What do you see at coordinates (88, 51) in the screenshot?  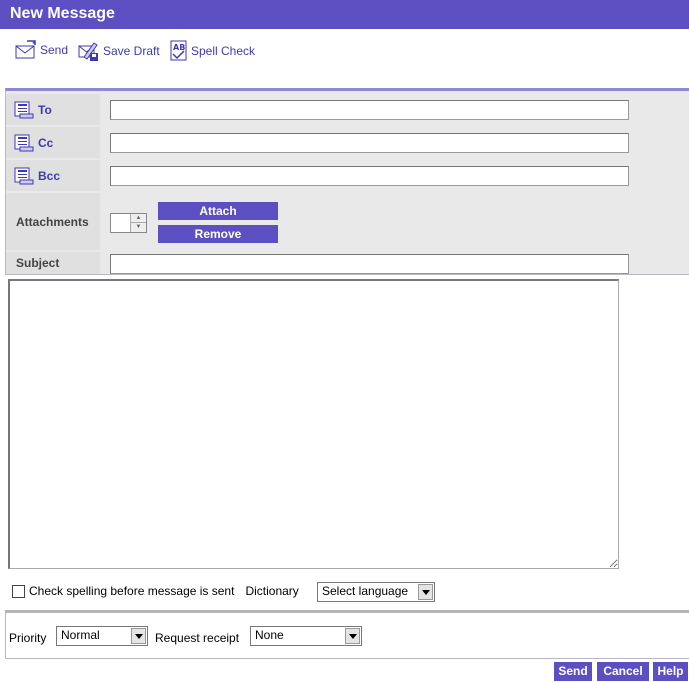 I see `save-draft-icon` at bounding box center [88, 51].